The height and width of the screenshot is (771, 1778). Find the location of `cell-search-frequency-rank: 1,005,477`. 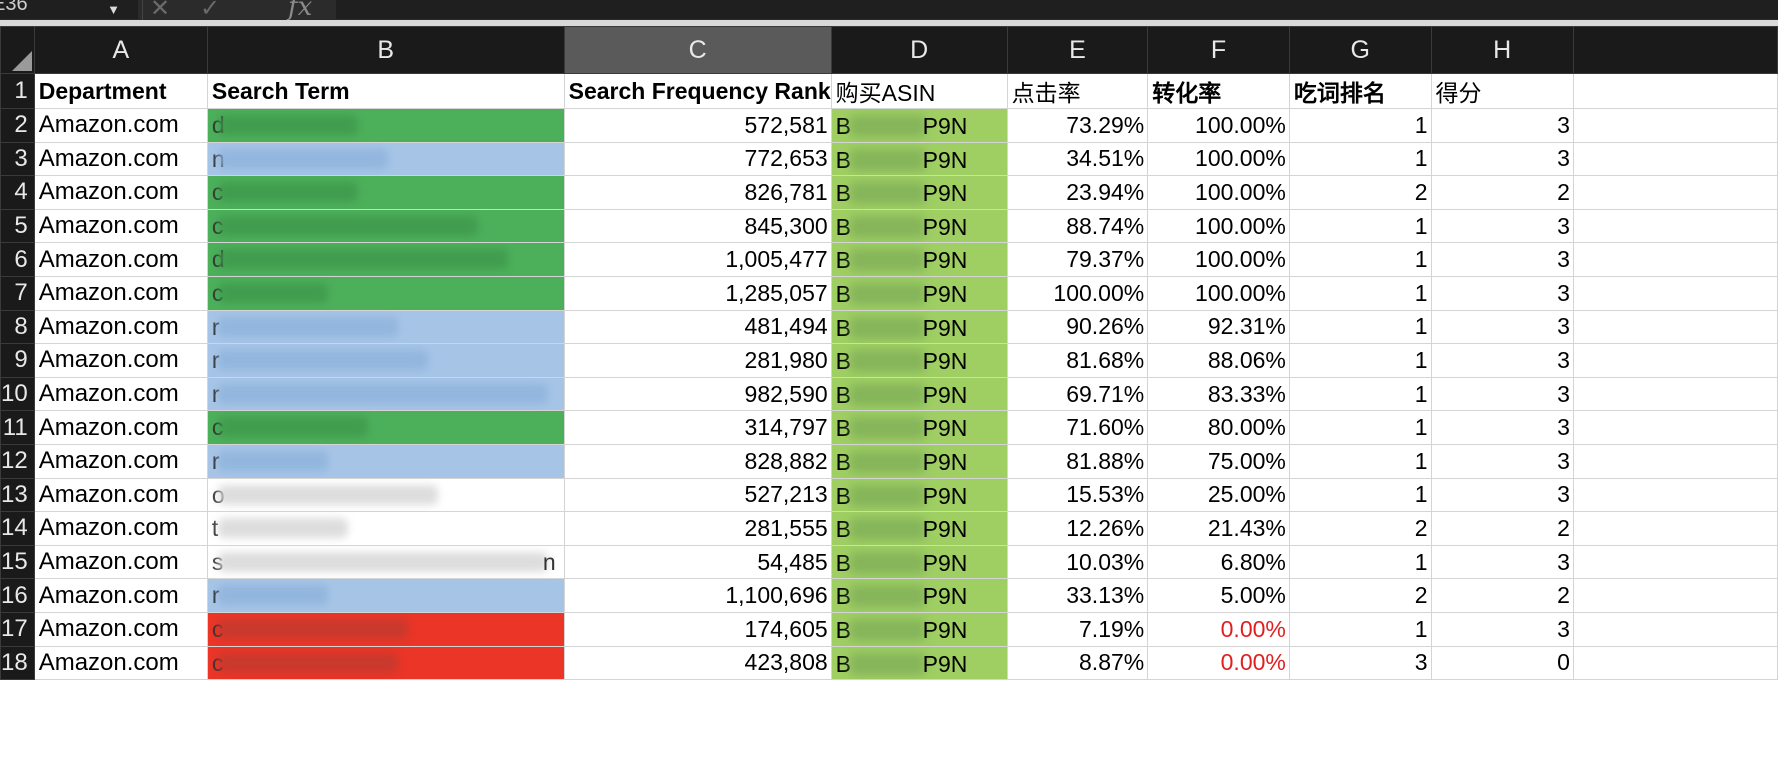

cell-search-frequency-rank: 1,005,477 is located at coordinates (697, 259).